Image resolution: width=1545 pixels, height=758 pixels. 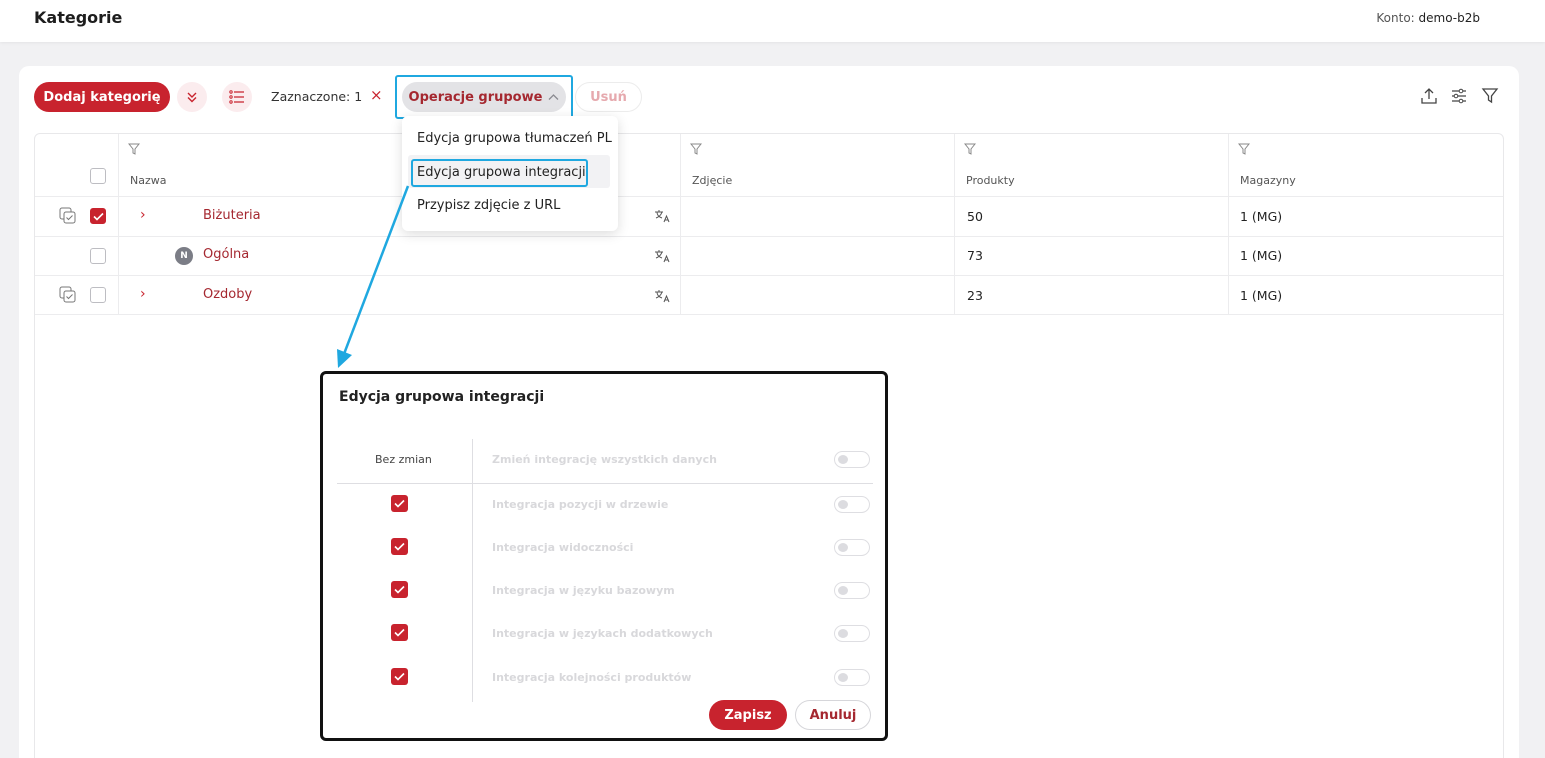 I want to click on sliders-icon, so click(x=1459, y=96).